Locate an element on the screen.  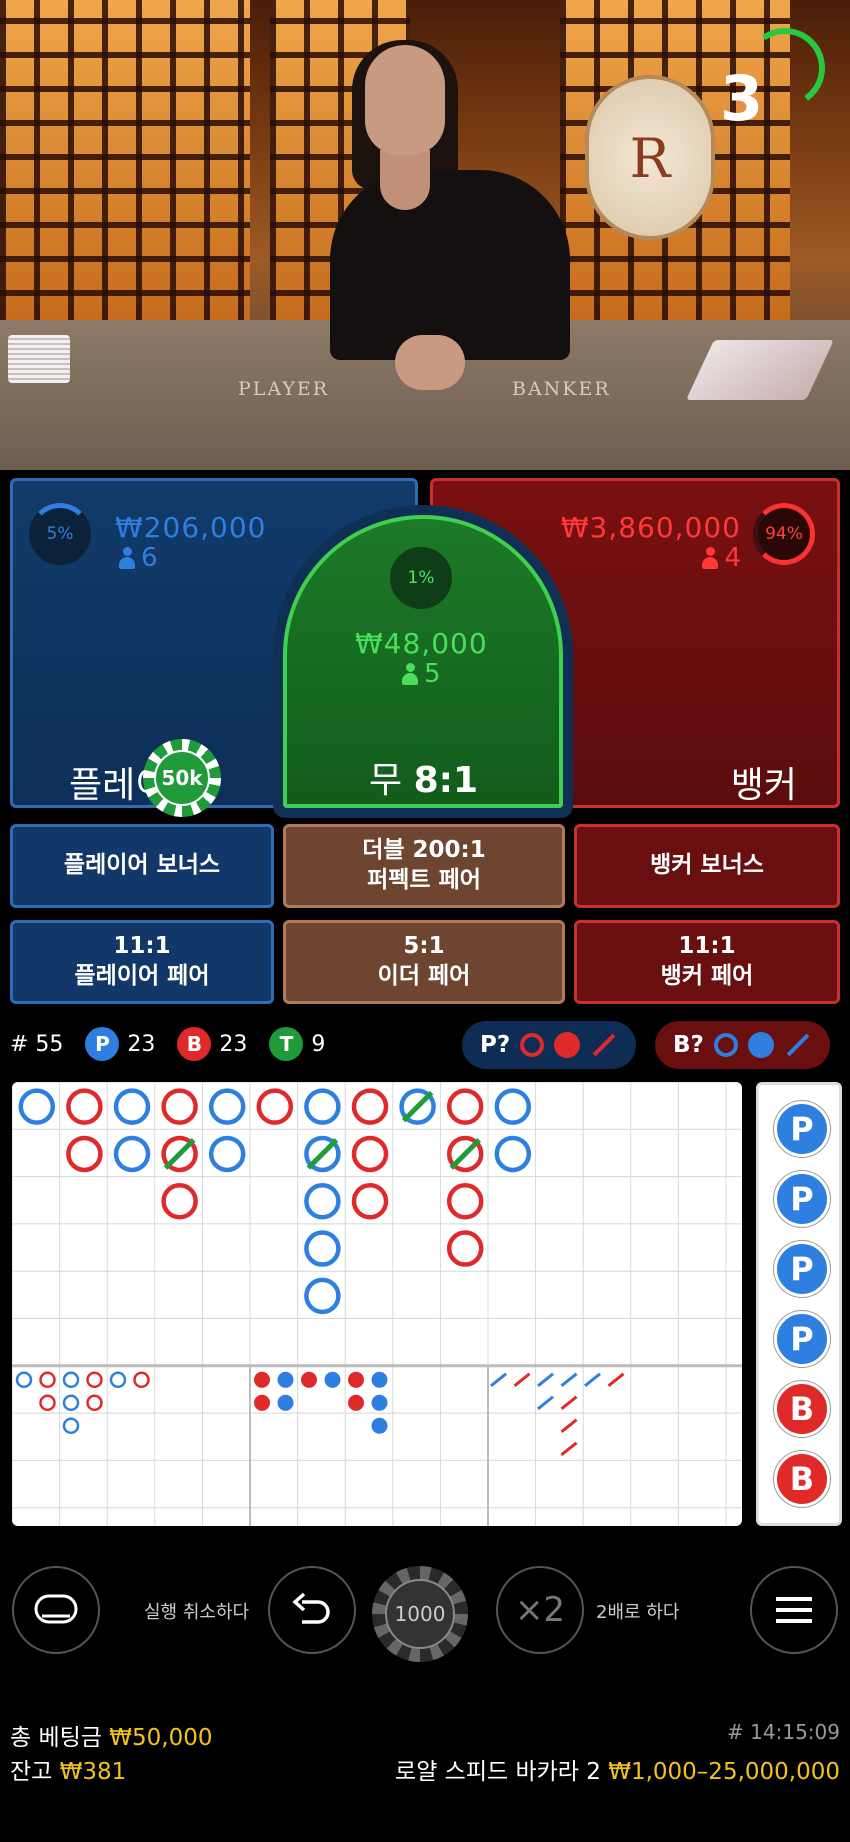
banker-title: 뱅커 is located at coordinates (763, 785).